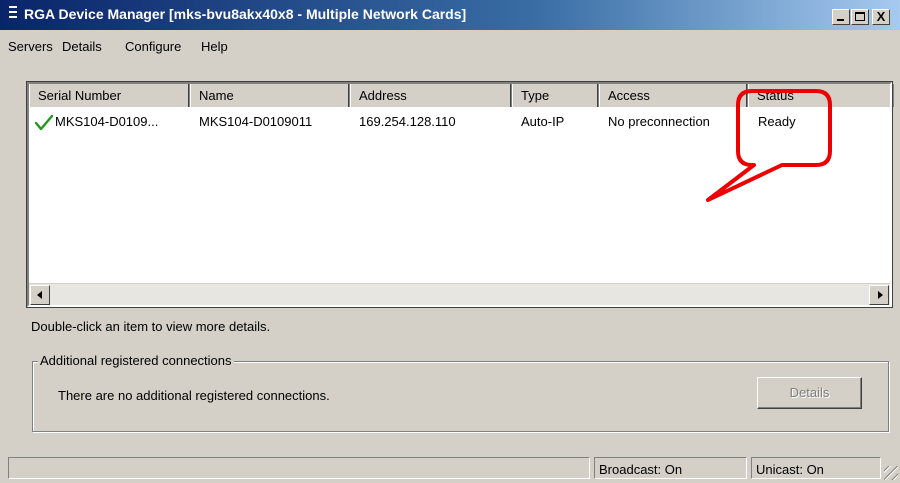 This screenshot has height=483, width=900. I want to click on menu-configure: Configure, so click(153, 46).